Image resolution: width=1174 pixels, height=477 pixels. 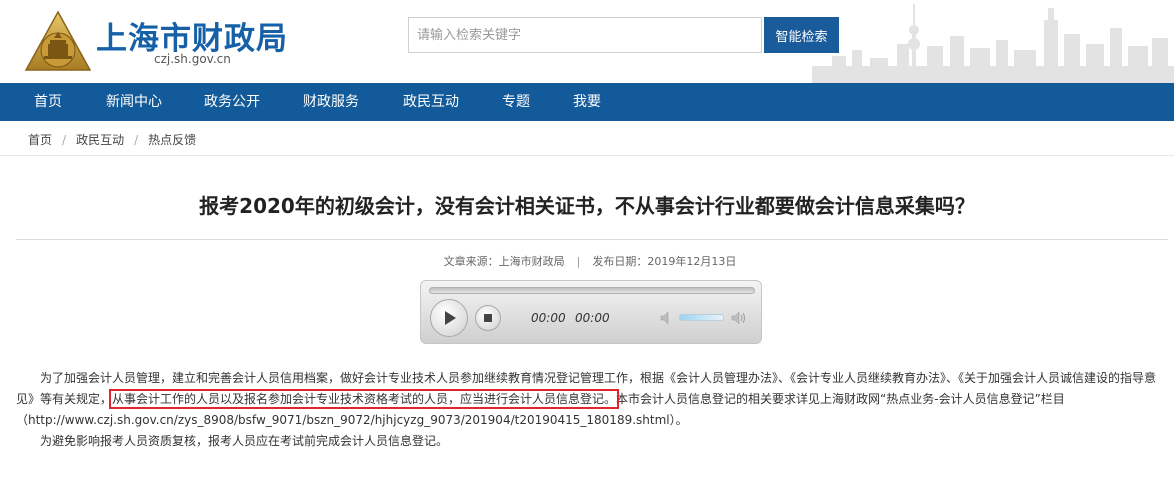 What do you see at coordinates (592, 290) in the screenshot?
I see `audio-progress-bar` at bounding box center [592, 290].